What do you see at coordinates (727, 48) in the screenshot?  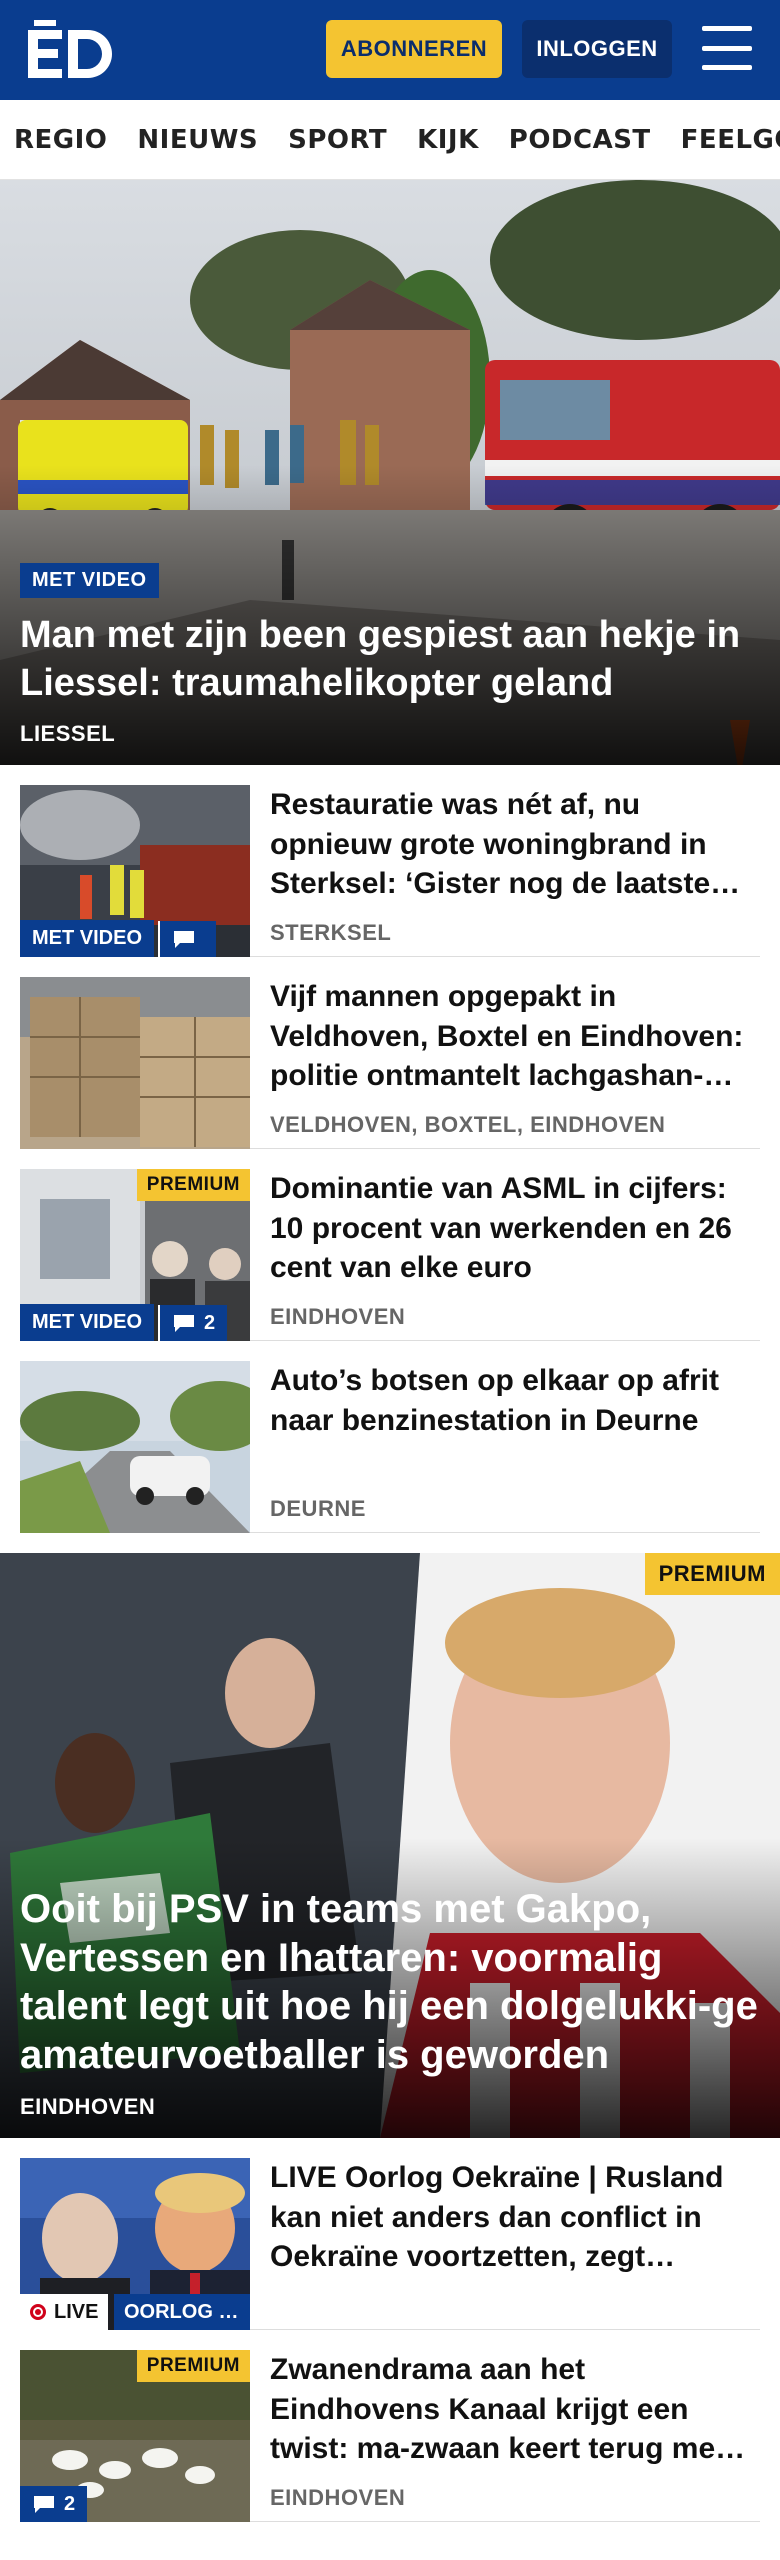 I see `hamburger-menu-icon` at bounding box center [727, 48].